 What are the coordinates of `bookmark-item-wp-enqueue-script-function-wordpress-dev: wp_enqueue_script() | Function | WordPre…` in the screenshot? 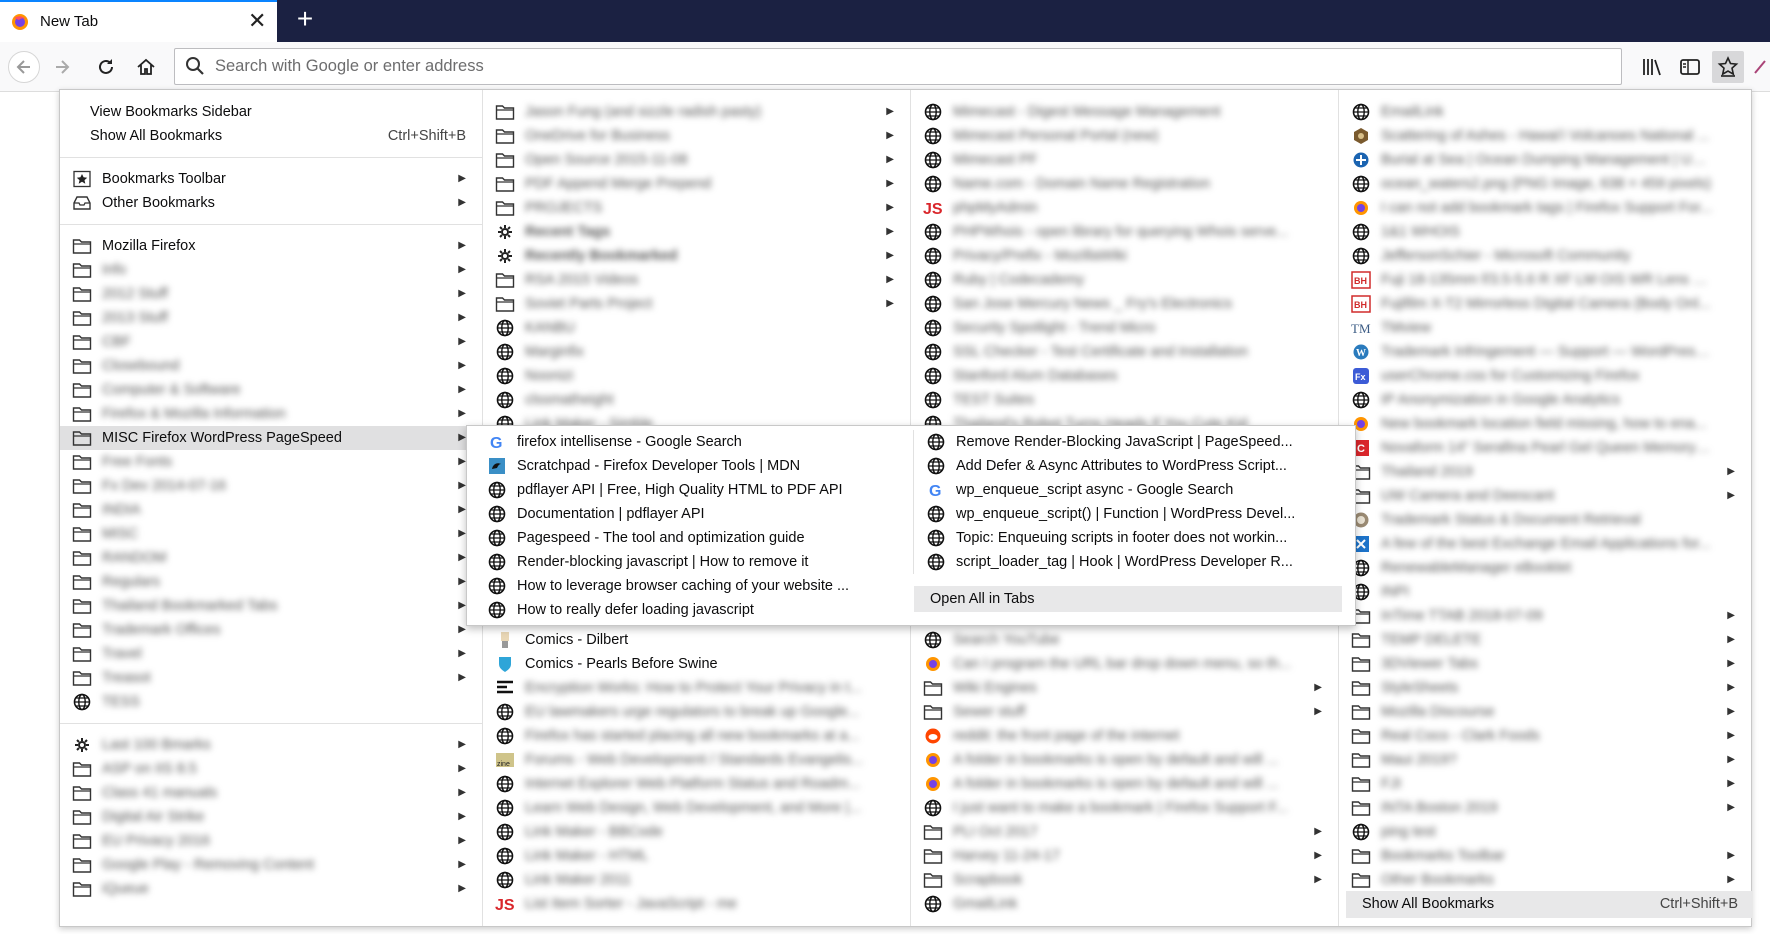 It's located at (1127, 514).